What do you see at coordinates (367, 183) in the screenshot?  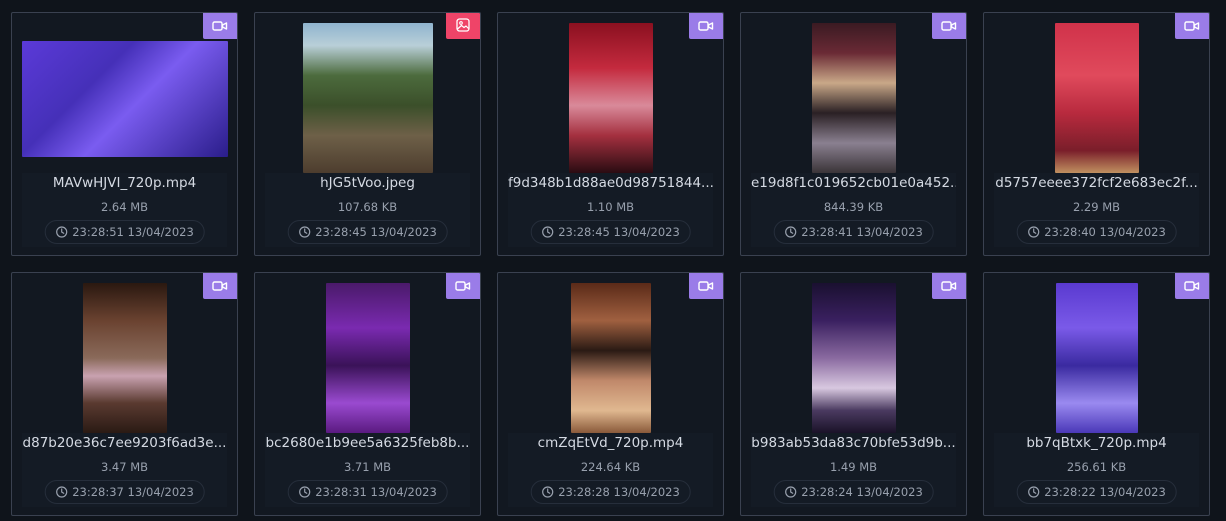 I see `file-name: hJG5tVoo.jpeg` at bounding box center [367, 183].